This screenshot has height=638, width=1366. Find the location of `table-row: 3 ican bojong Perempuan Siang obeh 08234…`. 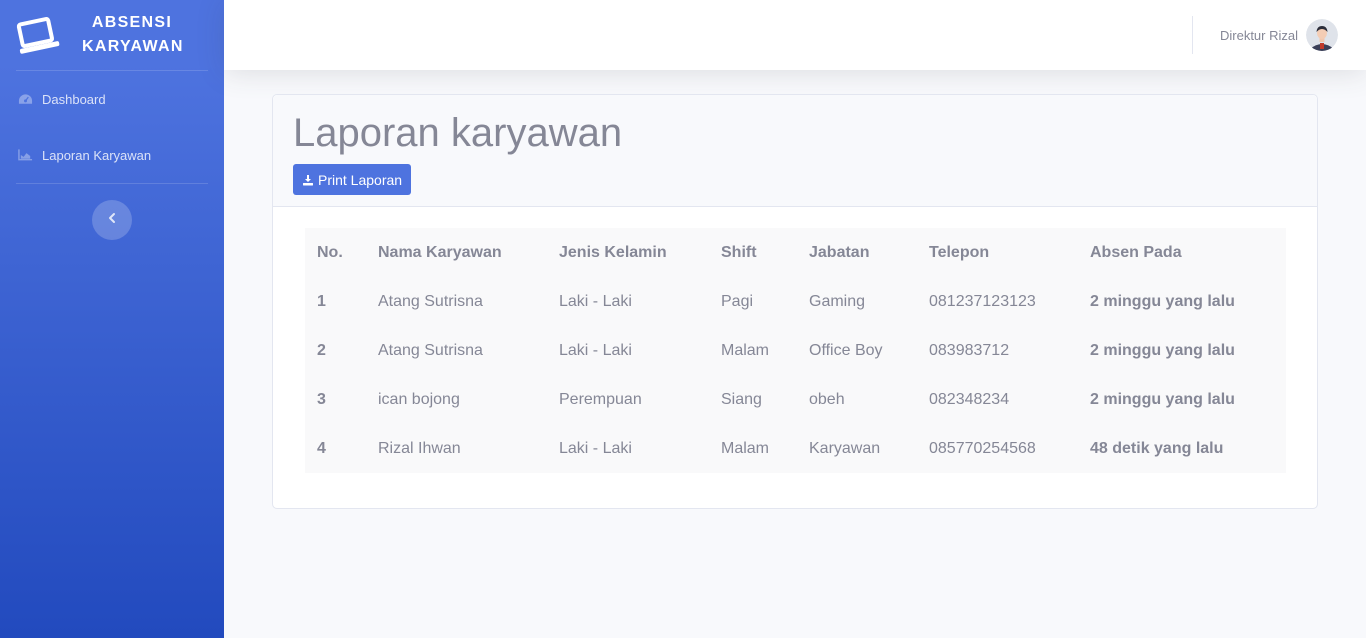

table-row: 3 ican bojong Perempuan Siang obeh 08234… is located at coordinates (795, 399).